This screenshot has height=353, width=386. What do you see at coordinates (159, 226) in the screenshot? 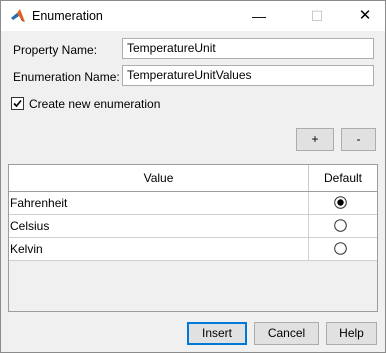
I see `value-cell: Celsius` at bounding box center [159, 226].